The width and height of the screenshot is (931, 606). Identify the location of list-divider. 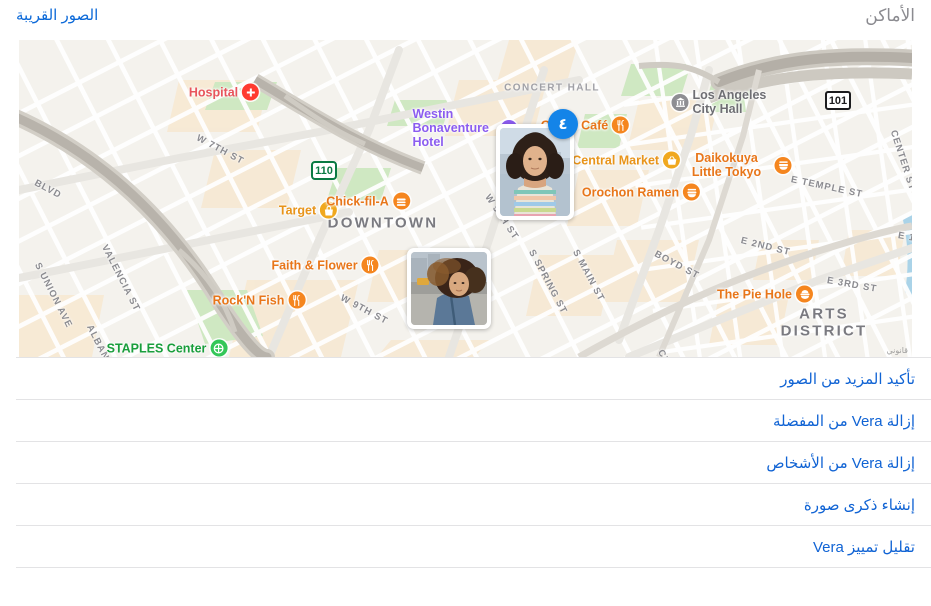
(473, 567).